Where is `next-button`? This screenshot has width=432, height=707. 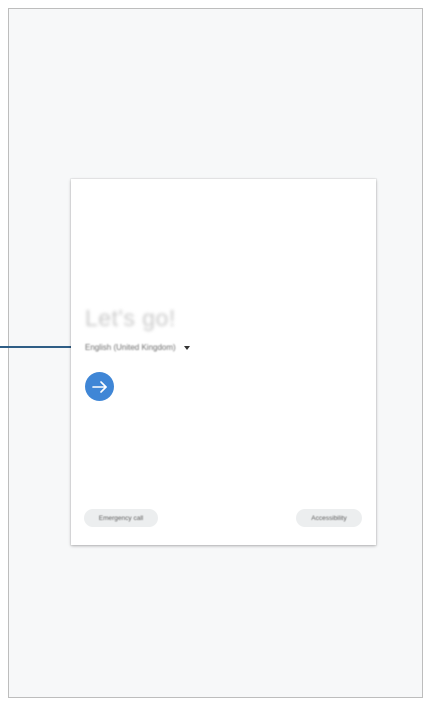
next-button is located at coordinates (99, 386).